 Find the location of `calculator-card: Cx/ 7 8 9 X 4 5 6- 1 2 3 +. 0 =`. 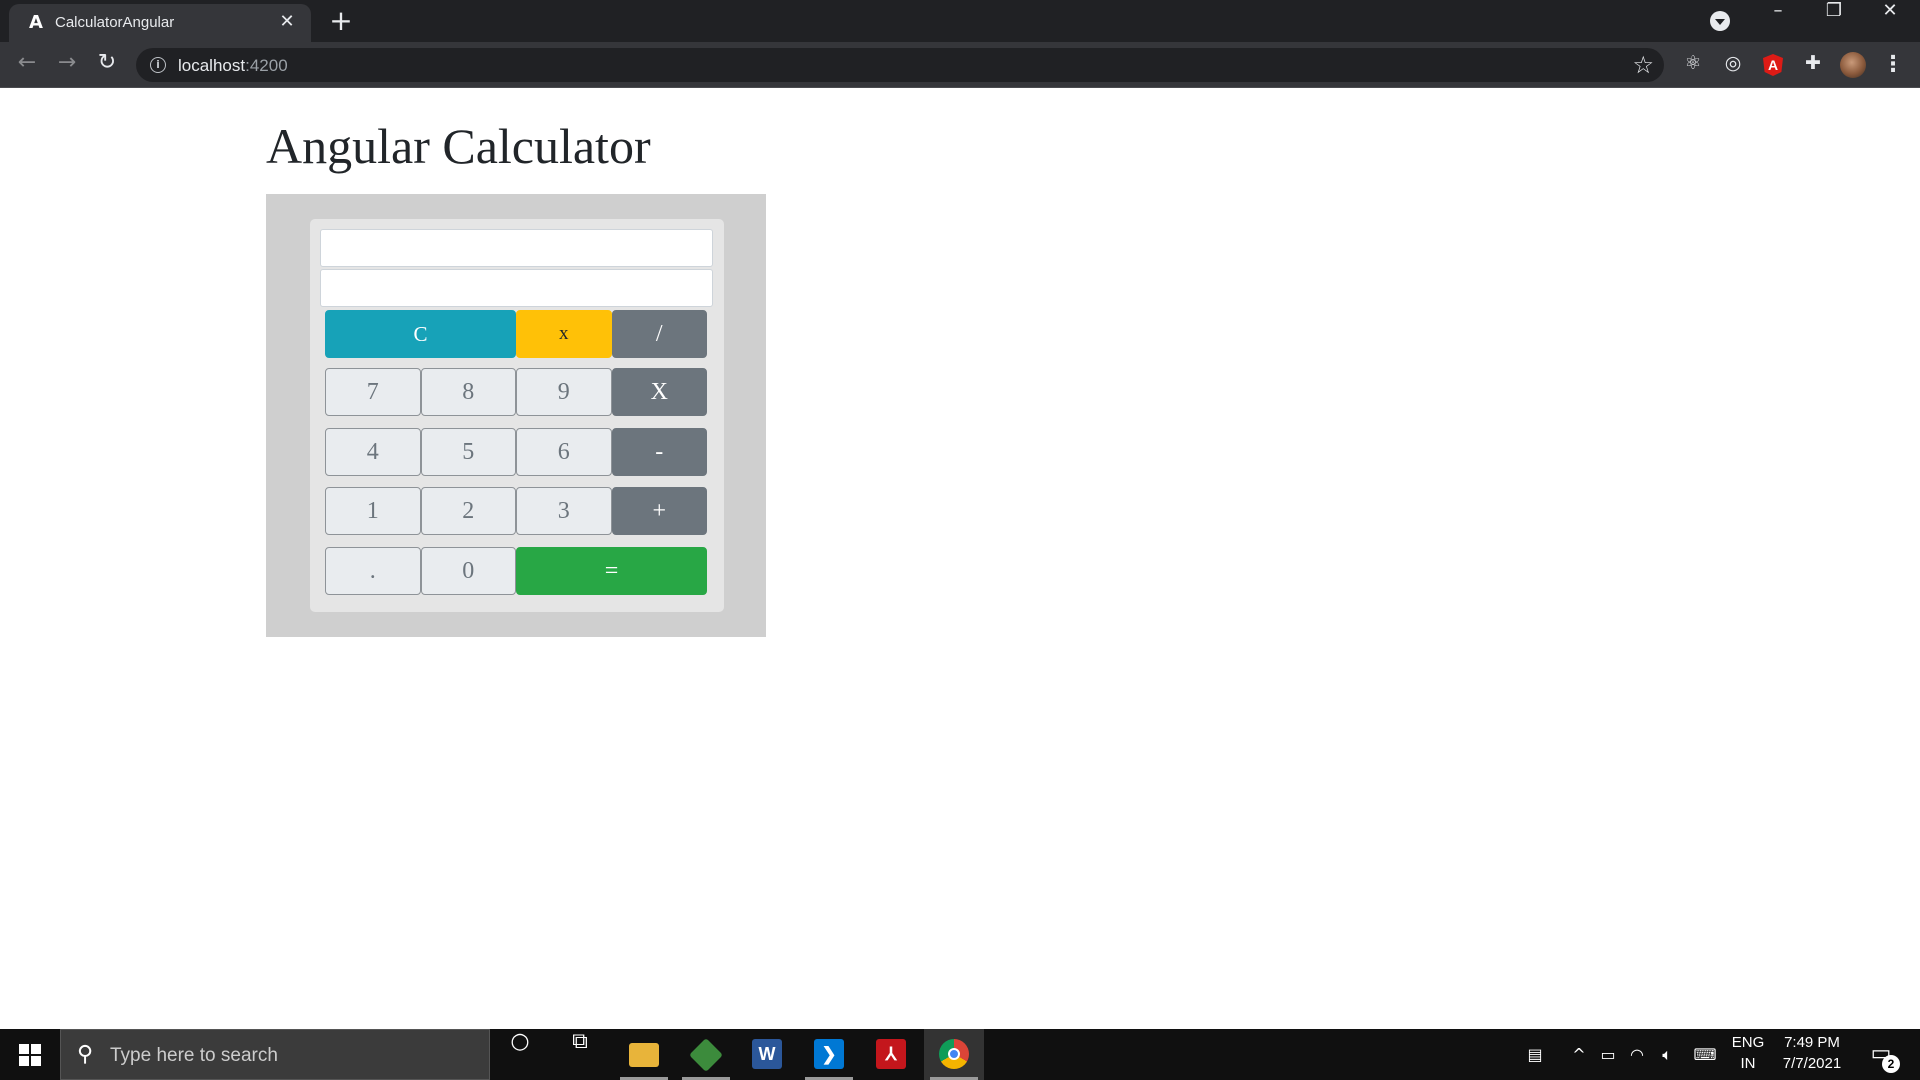

calculator-card: Cx/ 7 8 9 X 4 5 6- 1 2 3 +. 0 = is located at coordinates (517, 415).